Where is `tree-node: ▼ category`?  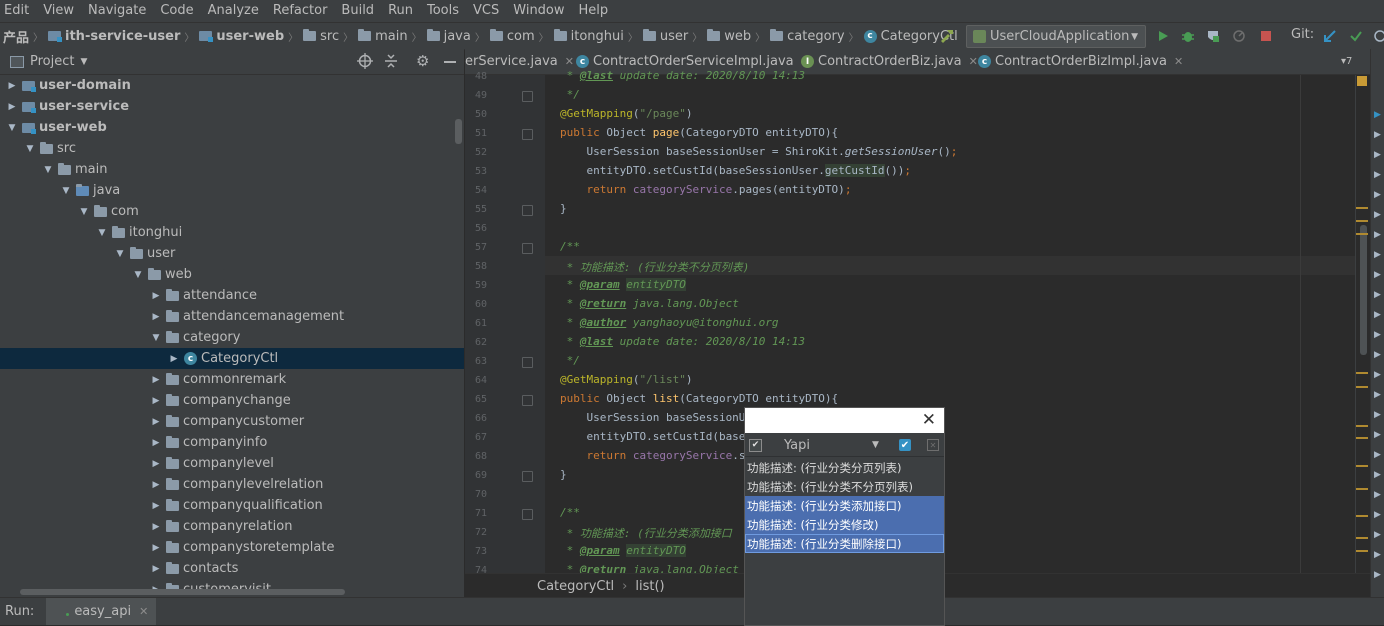 tree-node: ▼ category is located at coordinates (232, 337).